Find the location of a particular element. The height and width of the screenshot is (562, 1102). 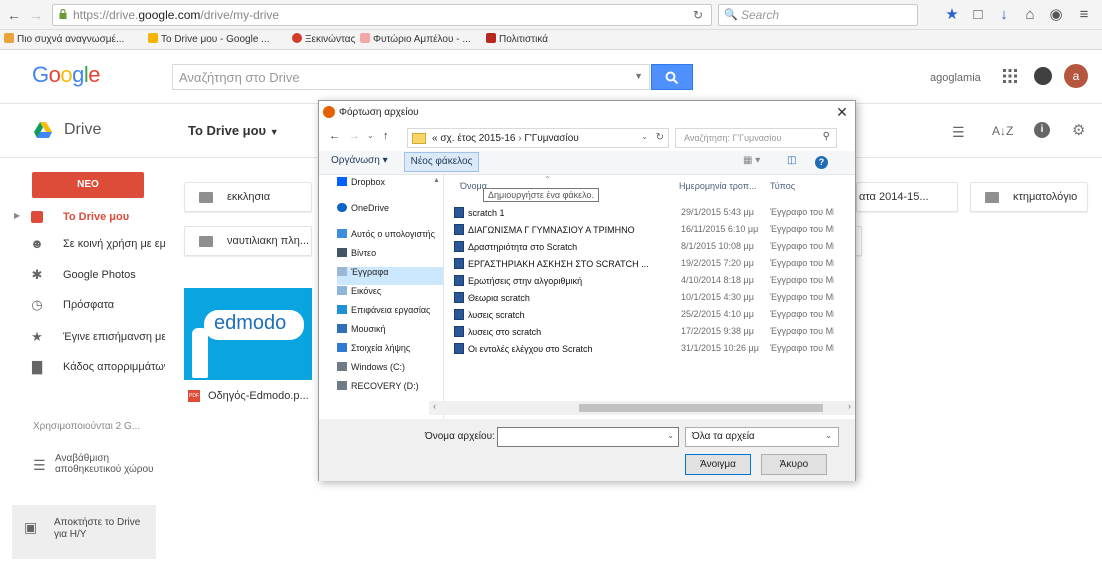

dialog-command-bar: Οργάνωση ▾ Νέος φάκελος ▦ ▾ ◫ ? is located at coordinates (587, 163).